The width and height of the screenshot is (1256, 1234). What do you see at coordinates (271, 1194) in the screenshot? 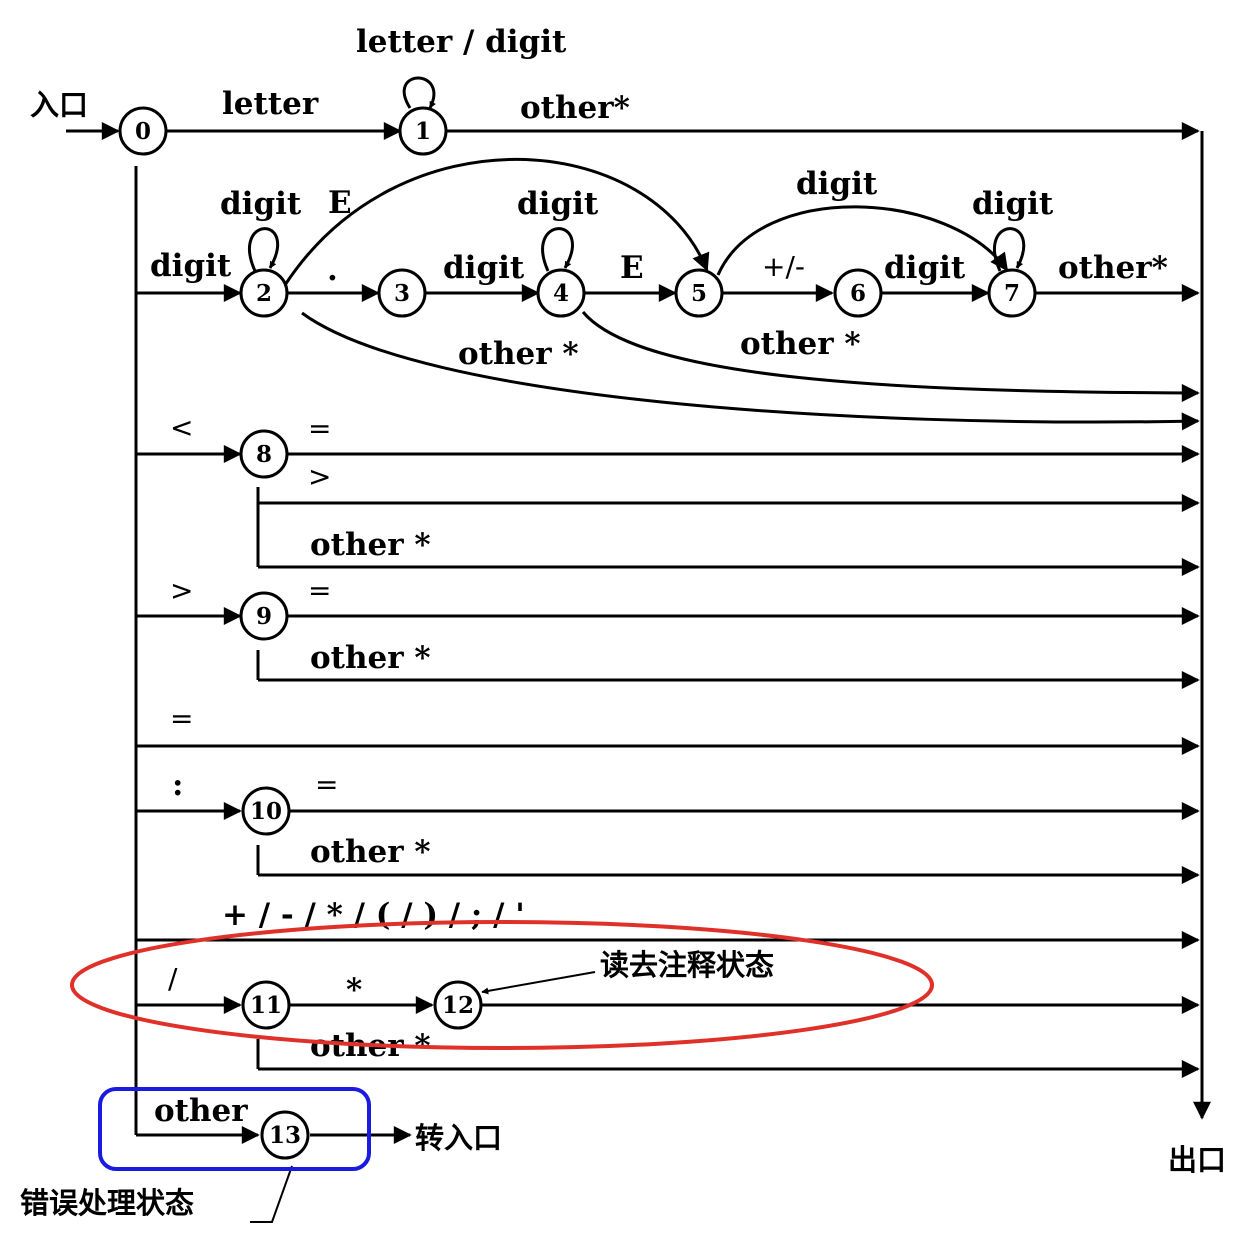
I see `error-pointer` at bounding box center [271, 1194].